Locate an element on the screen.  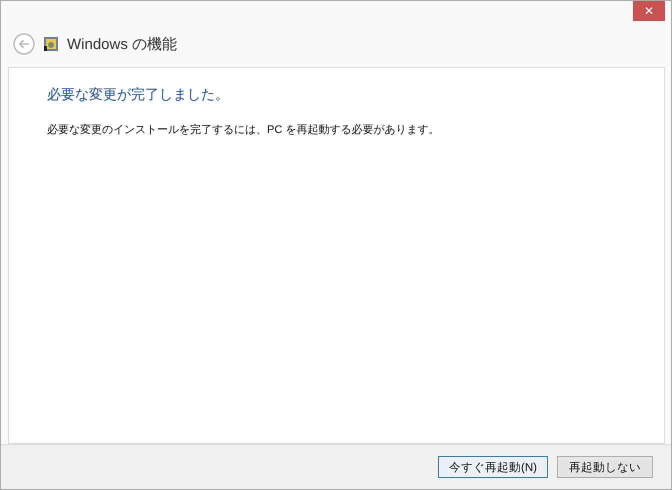
back-icon is located at coordinates (24, 44).